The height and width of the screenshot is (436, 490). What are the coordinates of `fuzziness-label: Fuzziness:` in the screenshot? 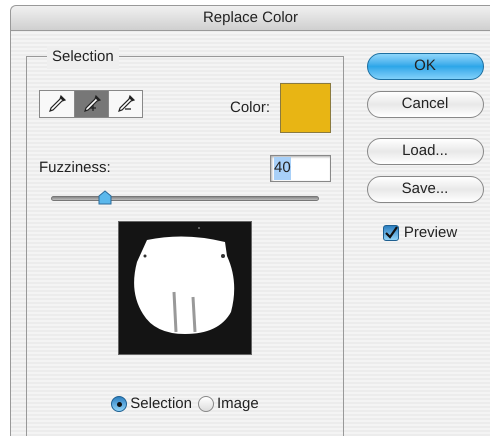 It's located at (75, 168).